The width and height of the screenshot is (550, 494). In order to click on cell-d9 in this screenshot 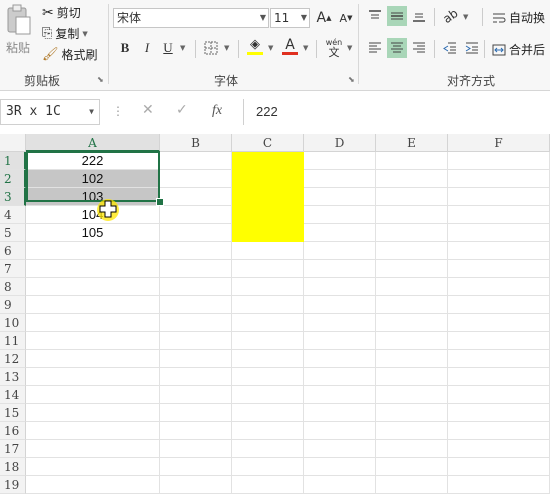, I will do `click(340, 305)`.